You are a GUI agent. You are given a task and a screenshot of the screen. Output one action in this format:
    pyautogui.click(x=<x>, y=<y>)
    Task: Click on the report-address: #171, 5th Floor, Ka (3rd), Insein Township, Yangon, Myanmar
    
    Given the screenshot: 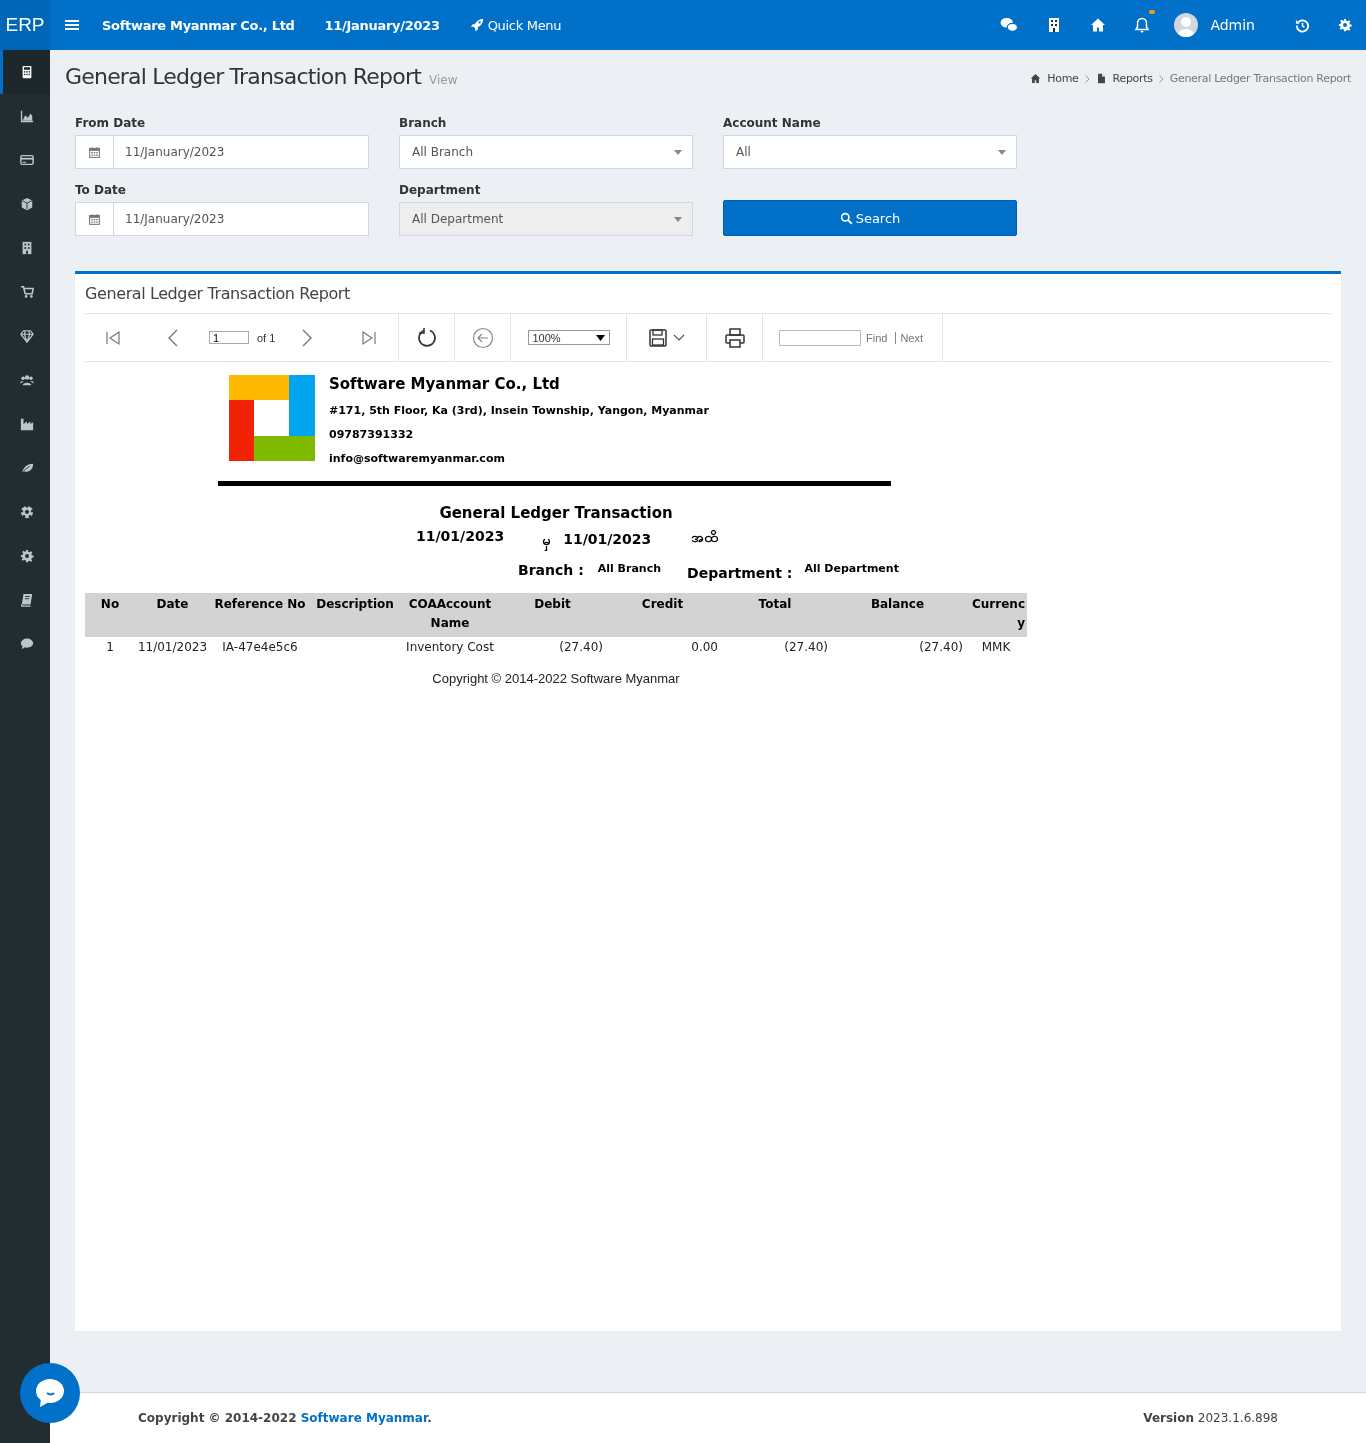 What is the action you would take?
    pyautogui.click(x=519, y=411)
    